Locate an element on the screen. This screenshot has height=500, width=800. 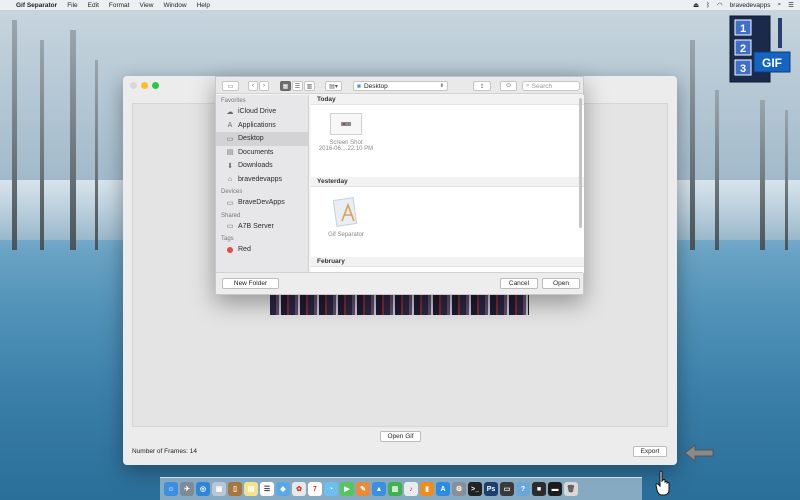
home-icon: ⌂ is located at coordinates (230, 179).